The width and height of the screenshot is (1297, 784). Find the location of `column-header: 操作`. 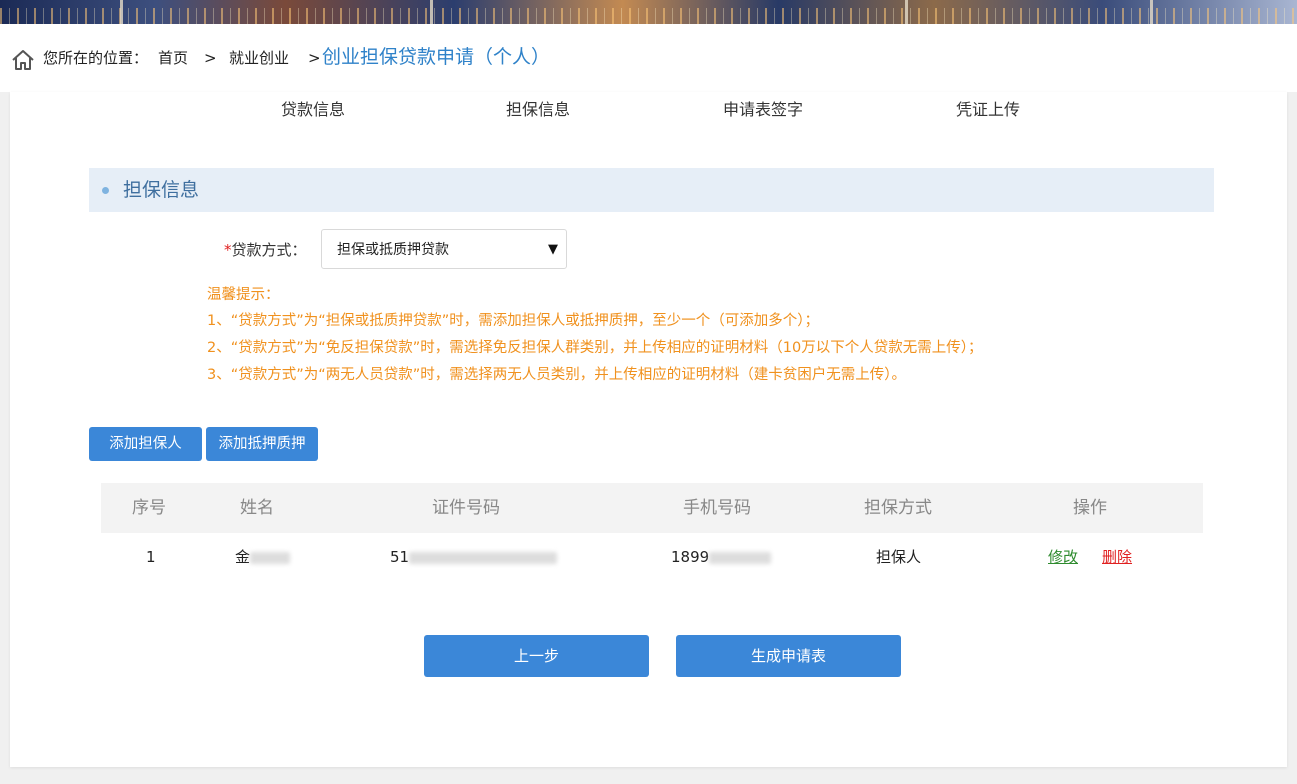

column-header: 操作 is located at coordinates (1090, 508).